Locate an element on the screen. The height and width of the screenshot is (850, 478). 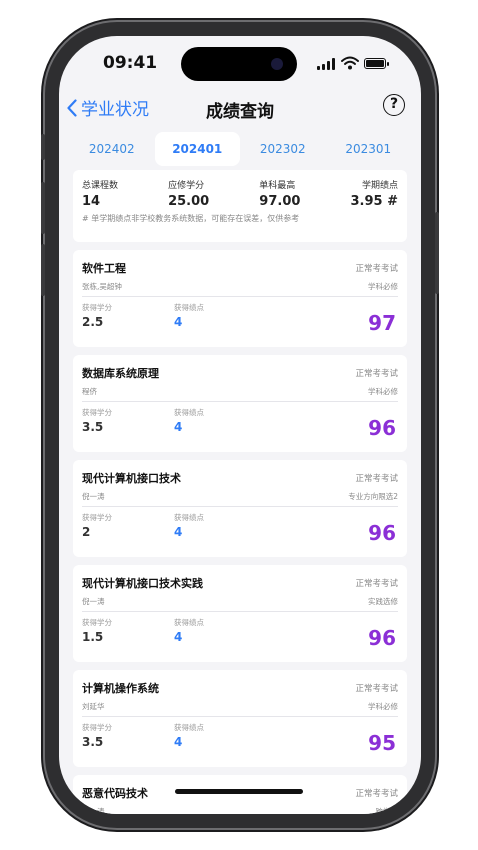
course-name: 现代计算机接口技术实践 is located at coordinates (142, 583).